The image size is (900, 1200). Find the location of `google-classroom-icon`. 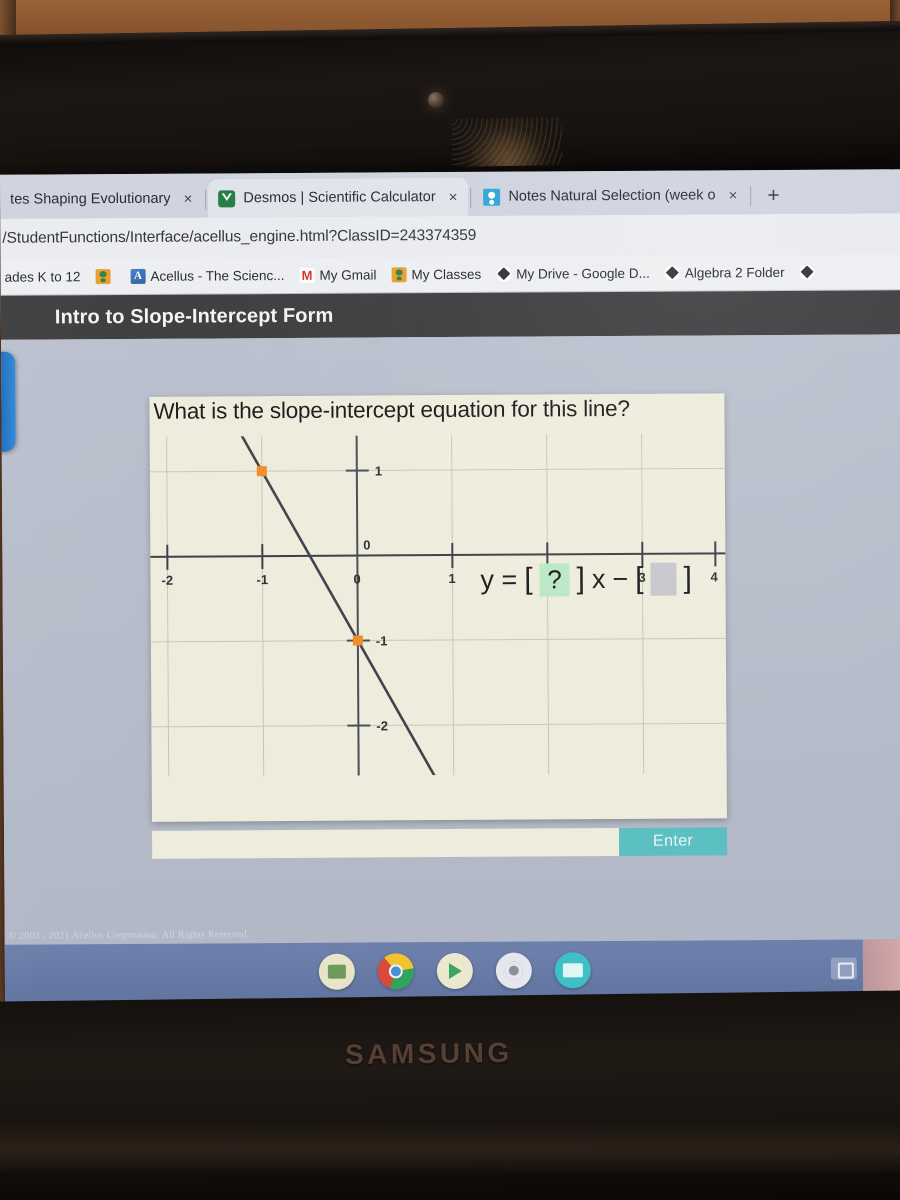

google-classroom-icon is located at coordinates (492, 197).